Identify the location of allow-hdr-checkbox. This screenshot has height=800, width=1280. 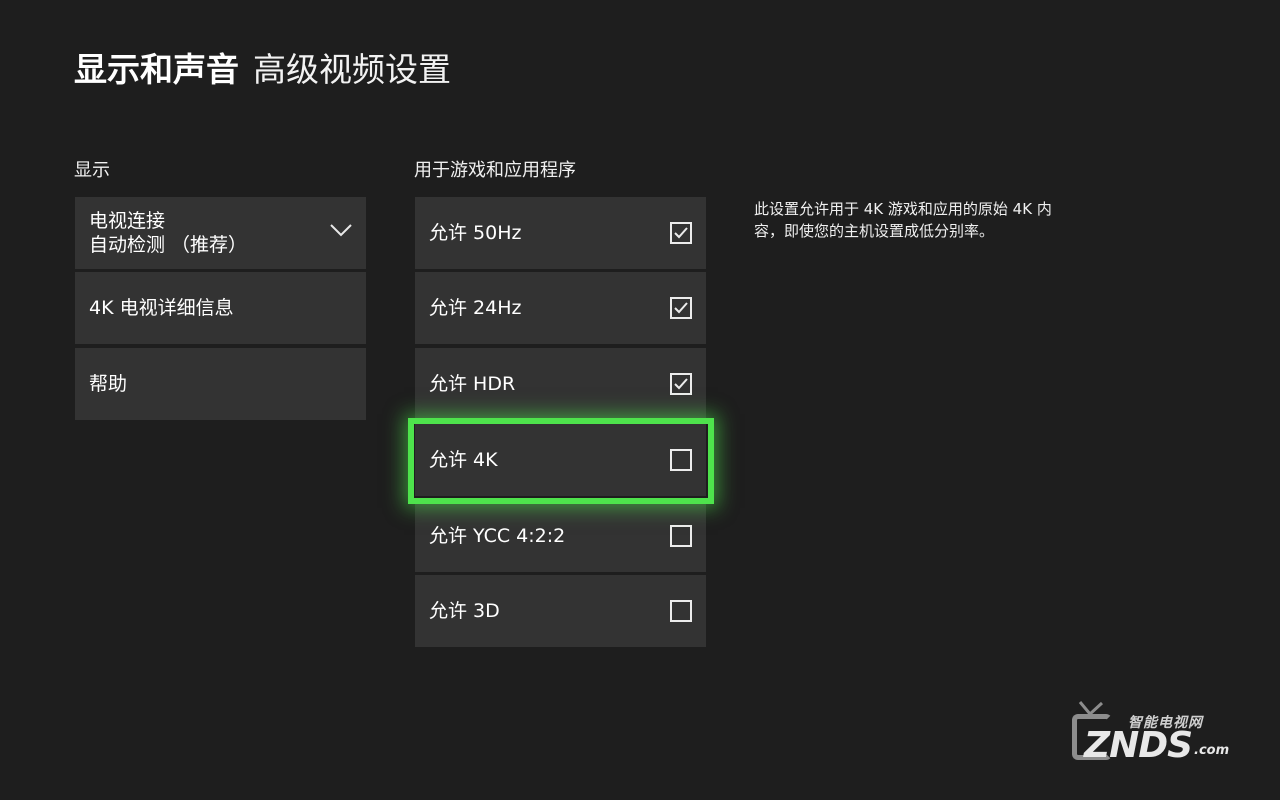
(681, 384).